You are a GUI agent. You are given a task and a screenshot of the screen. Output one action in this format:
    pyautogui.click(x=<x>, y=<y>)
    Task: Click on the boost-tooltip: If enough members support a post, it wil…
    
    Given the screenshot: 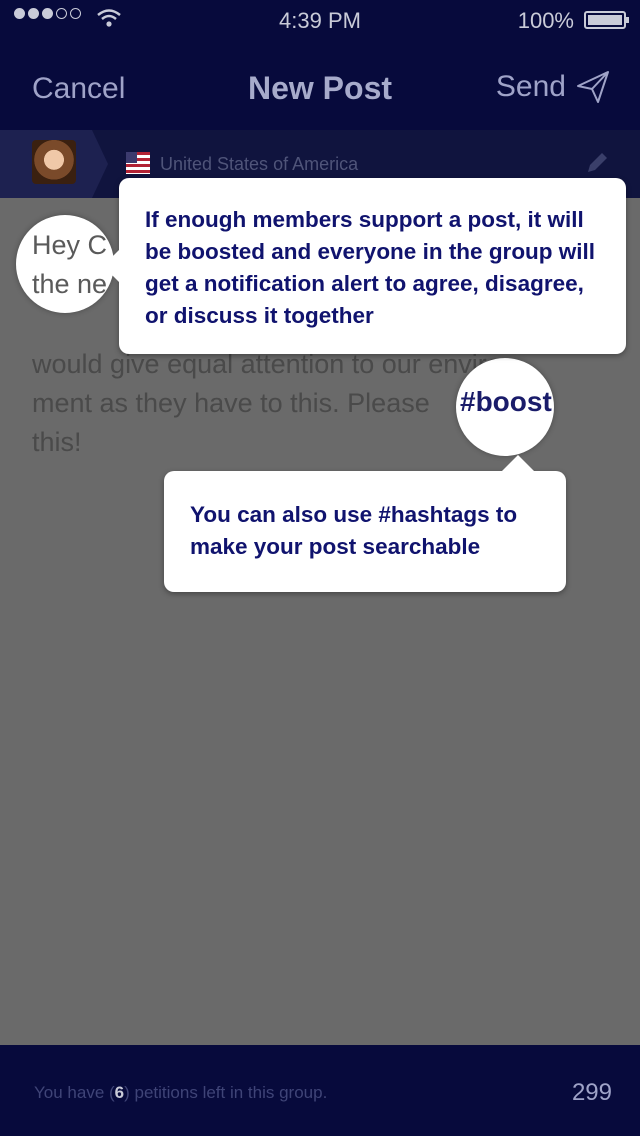 What is the action you would take?
    pyautogui.click(x=364, y=266)
    